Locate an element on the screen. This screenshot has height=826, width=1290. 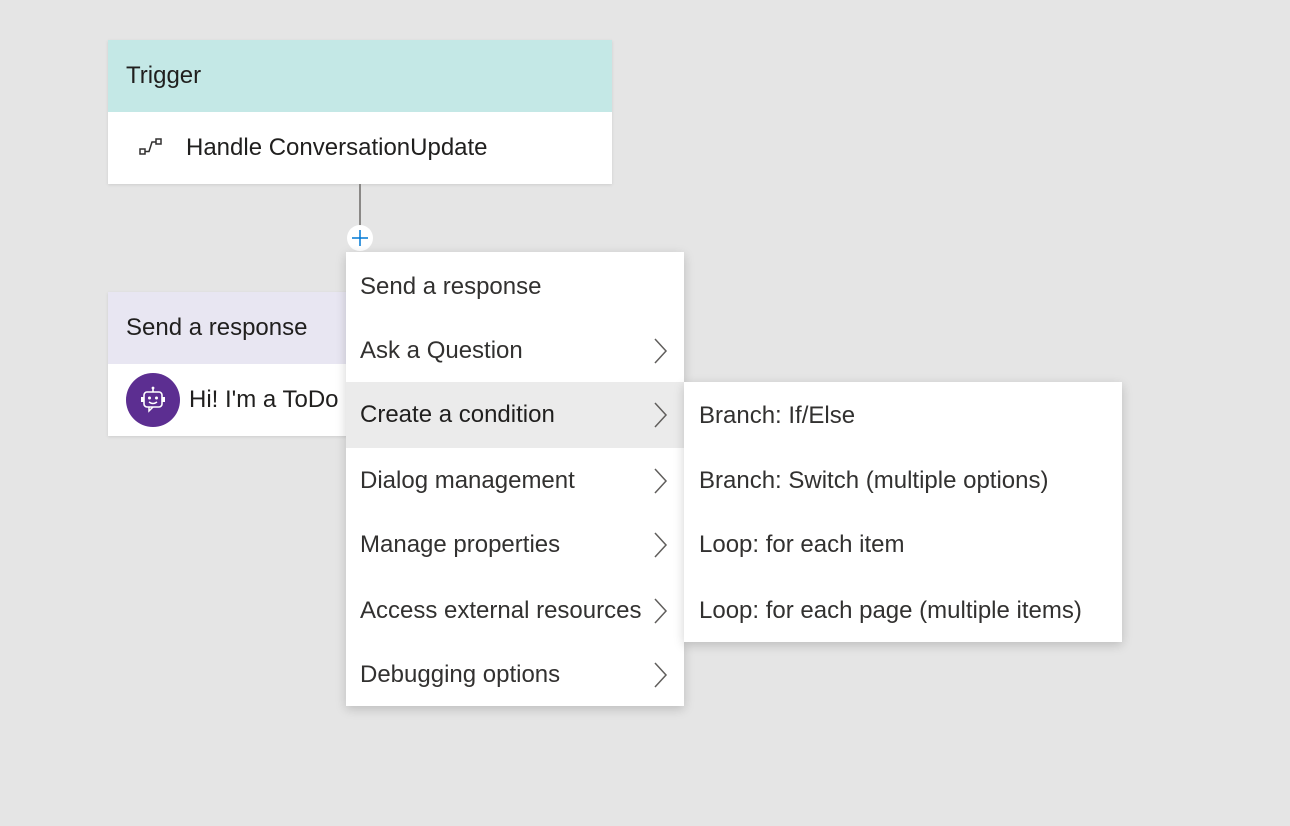
trigger-node: Trigger Handle ConversationUpdate is located at coordinates (360, 112).